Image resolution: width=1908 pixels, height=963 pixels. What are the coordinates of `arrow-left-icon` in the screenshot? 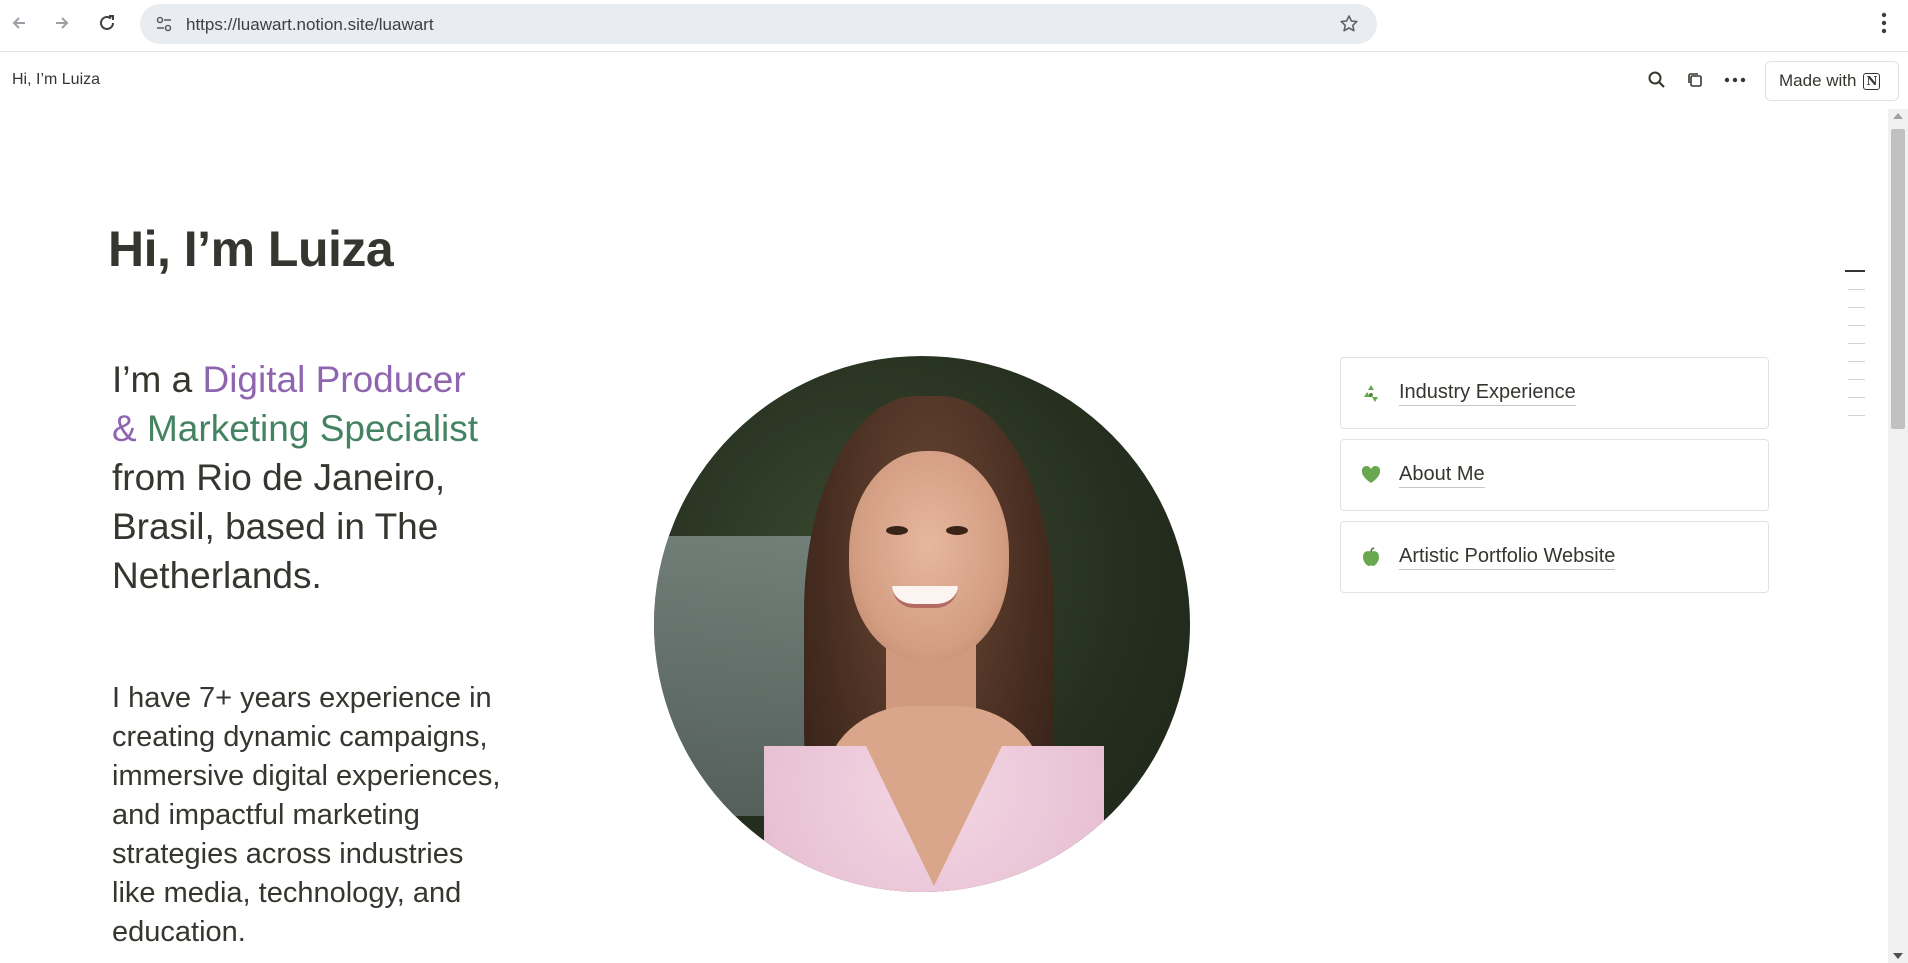 It's located at (18, 23).